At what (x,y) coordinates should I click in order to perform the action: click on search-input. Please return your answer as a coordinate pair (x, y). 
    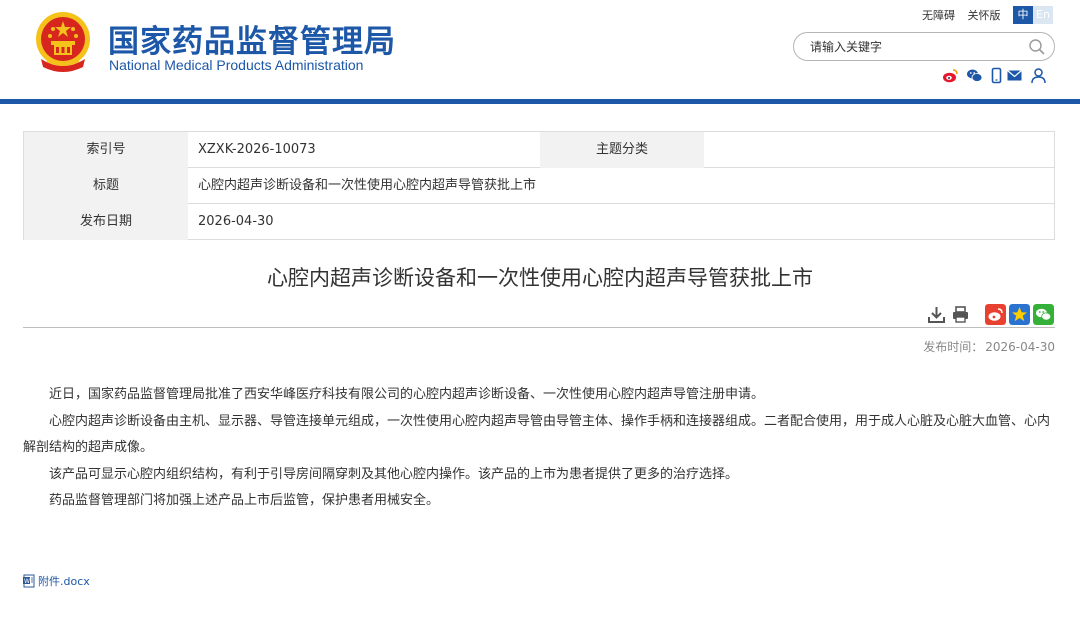
    Looking at the image, I should click on (910, 47).